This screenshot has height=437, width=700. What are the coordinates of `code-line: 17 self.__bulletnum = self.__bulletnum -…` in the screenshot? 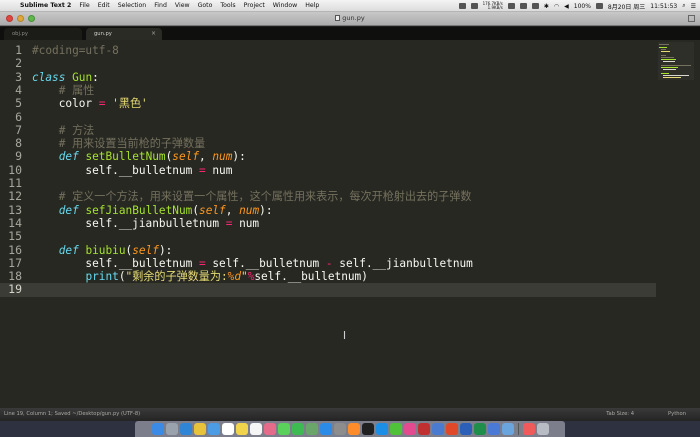 It's located at (328, 263).